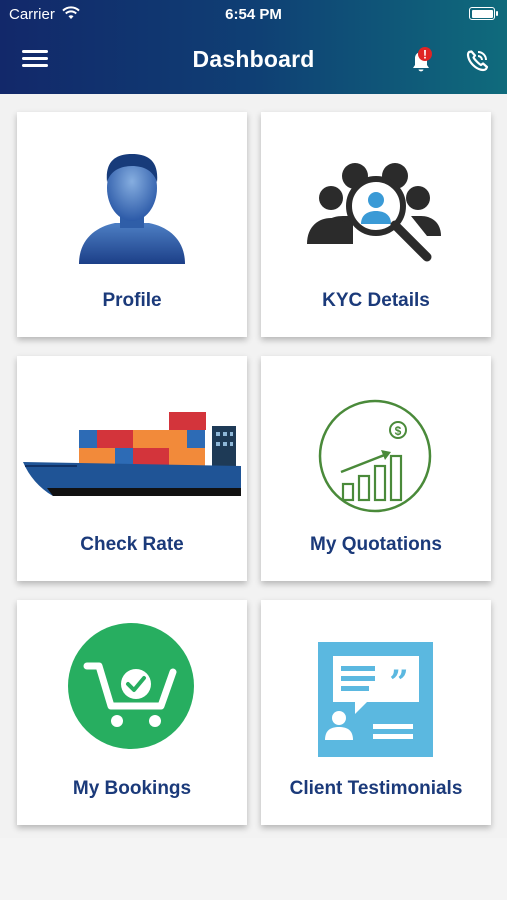  I want to click on battery-icon, so click(483, 13).